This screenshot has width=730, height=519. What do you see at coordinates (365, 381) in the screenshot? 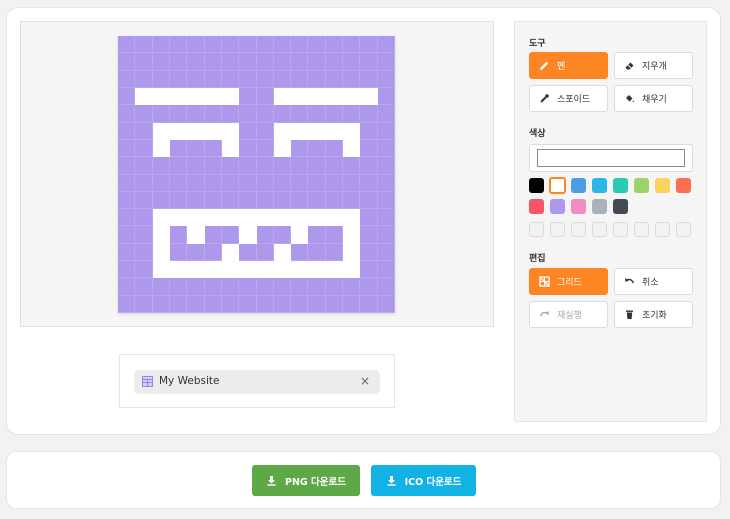
I see `tab-close-icon: ×` at bounding box center [365, 381].